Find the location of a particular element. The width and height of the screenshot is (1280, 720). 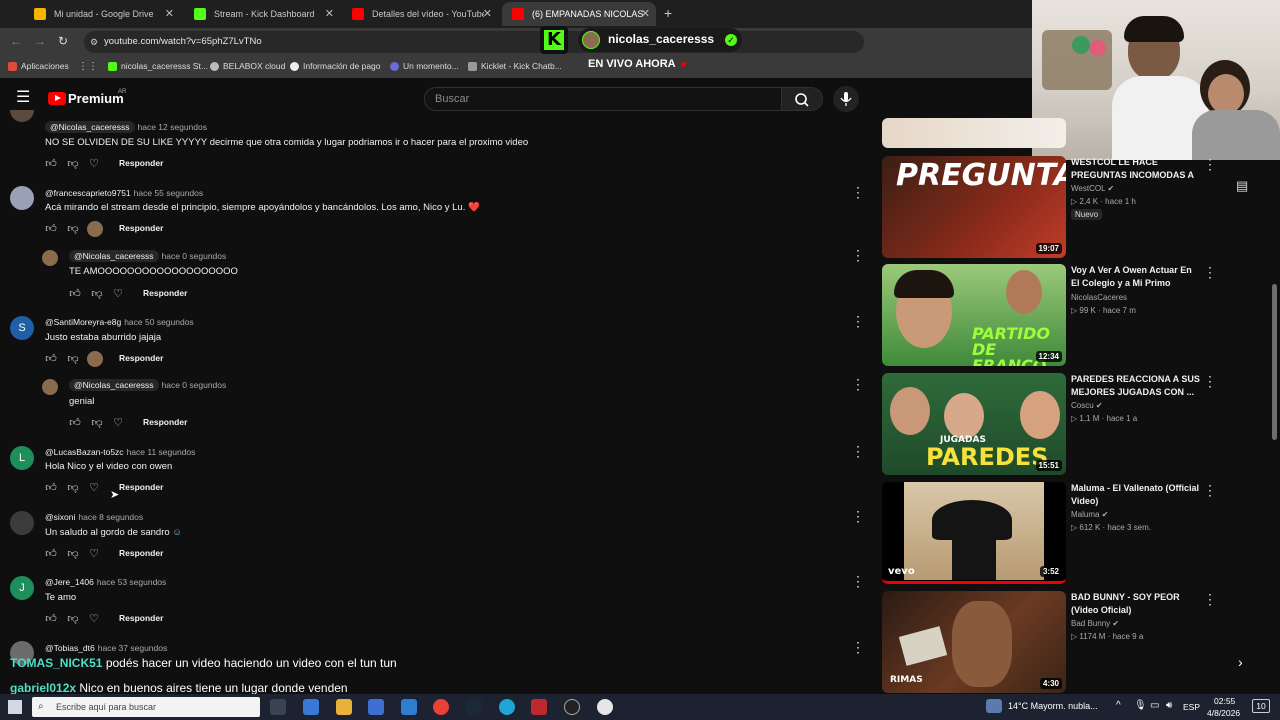

chevron-up-icon: ^ is located at coordinates (1118, 705).